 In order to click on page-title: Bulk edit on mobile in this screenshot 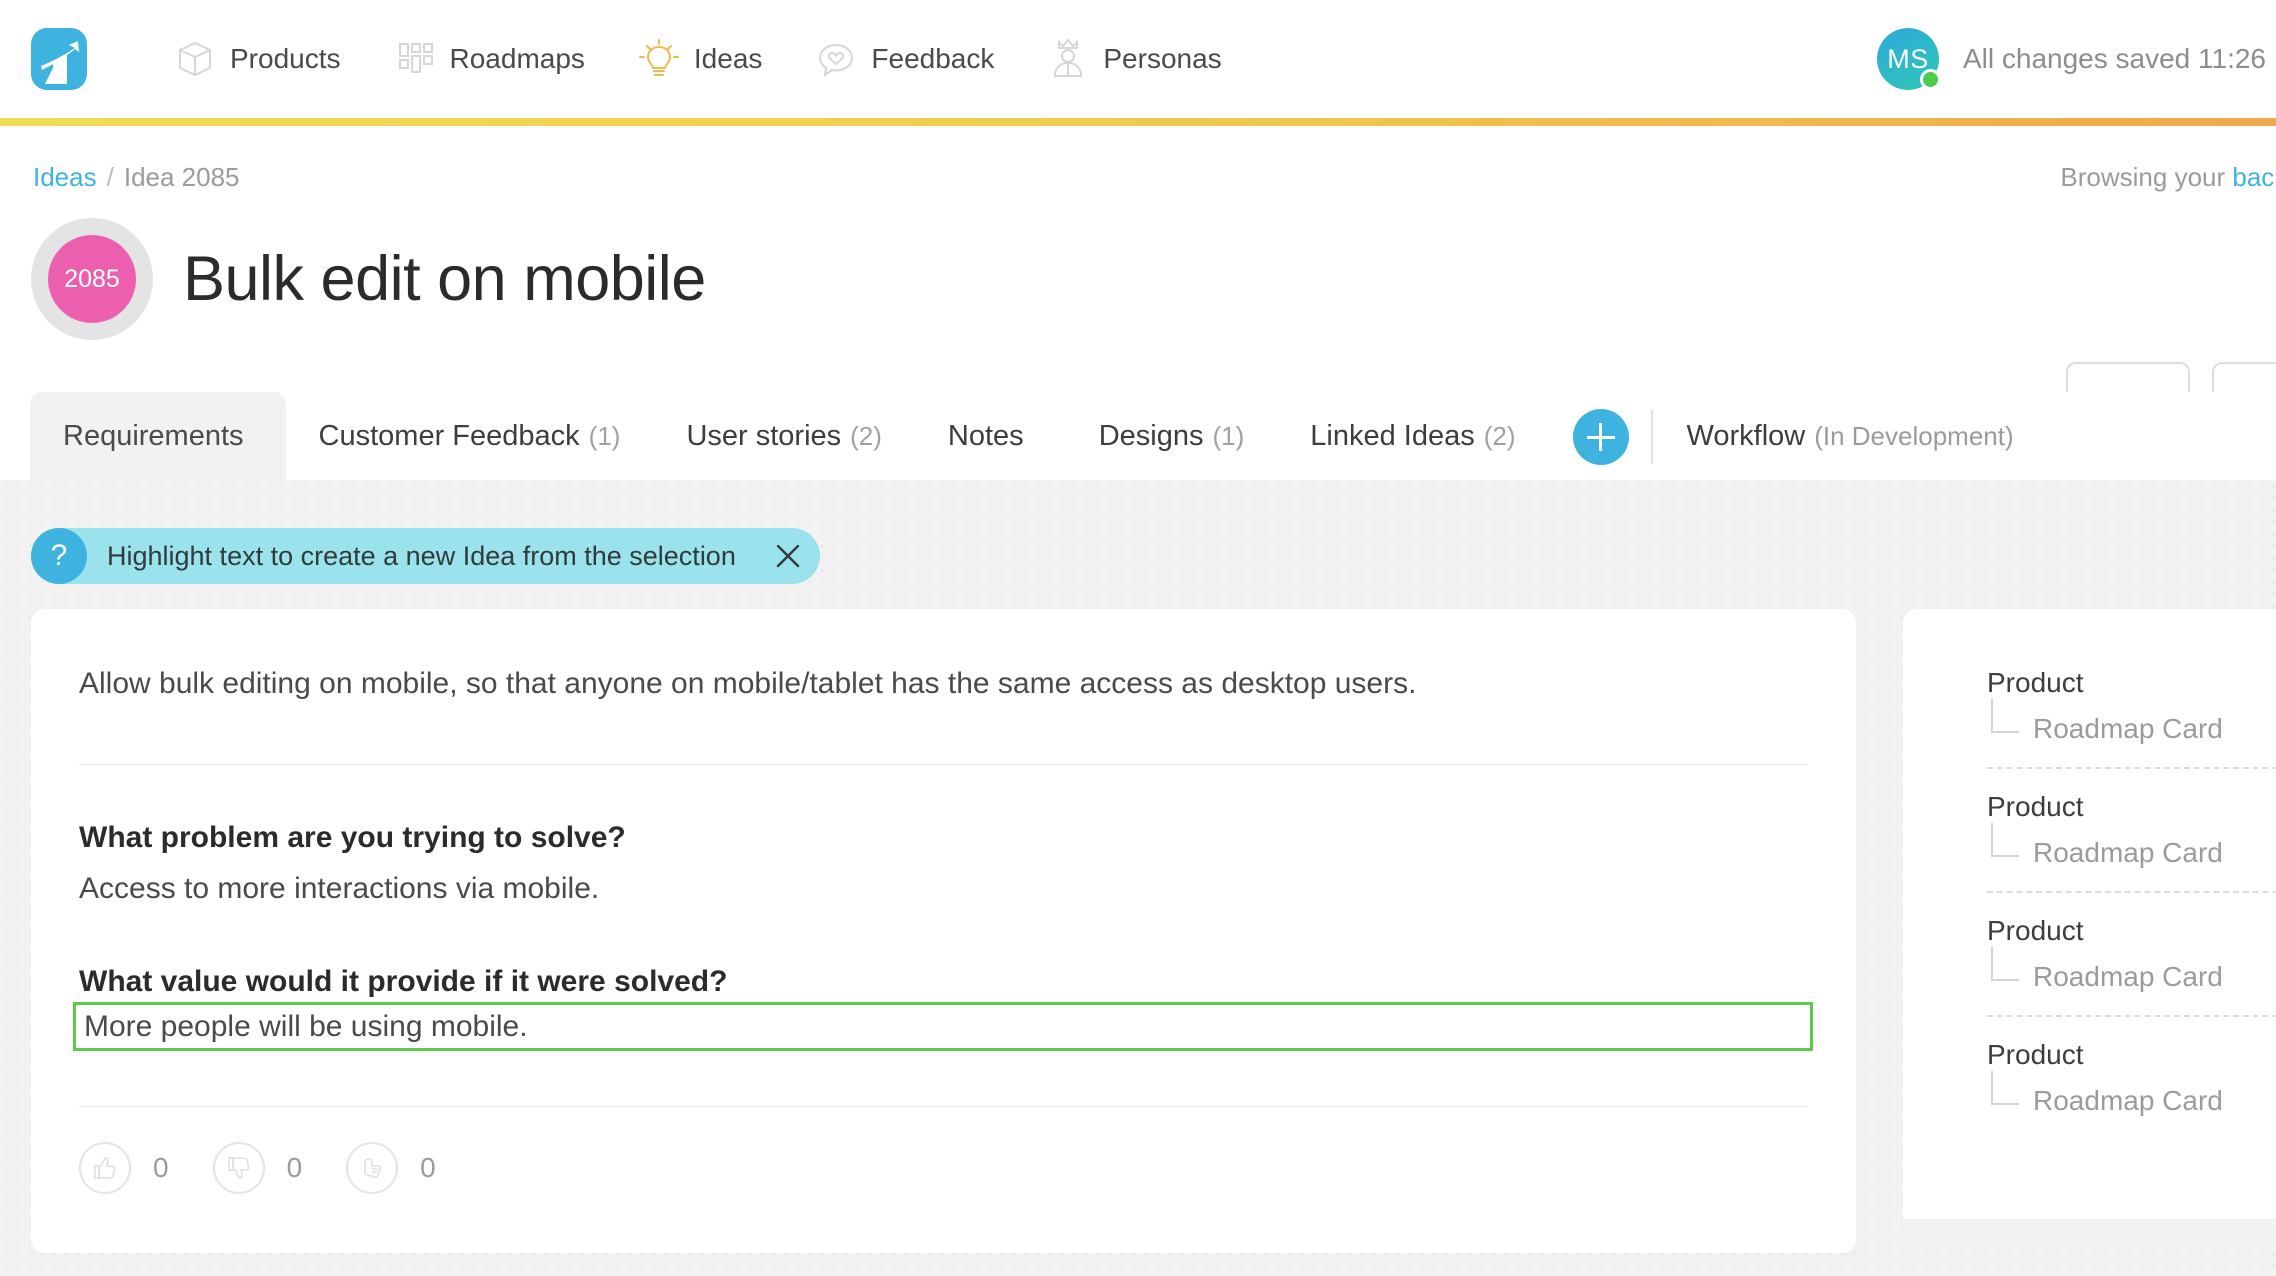, I will do `click(444, 279)`.